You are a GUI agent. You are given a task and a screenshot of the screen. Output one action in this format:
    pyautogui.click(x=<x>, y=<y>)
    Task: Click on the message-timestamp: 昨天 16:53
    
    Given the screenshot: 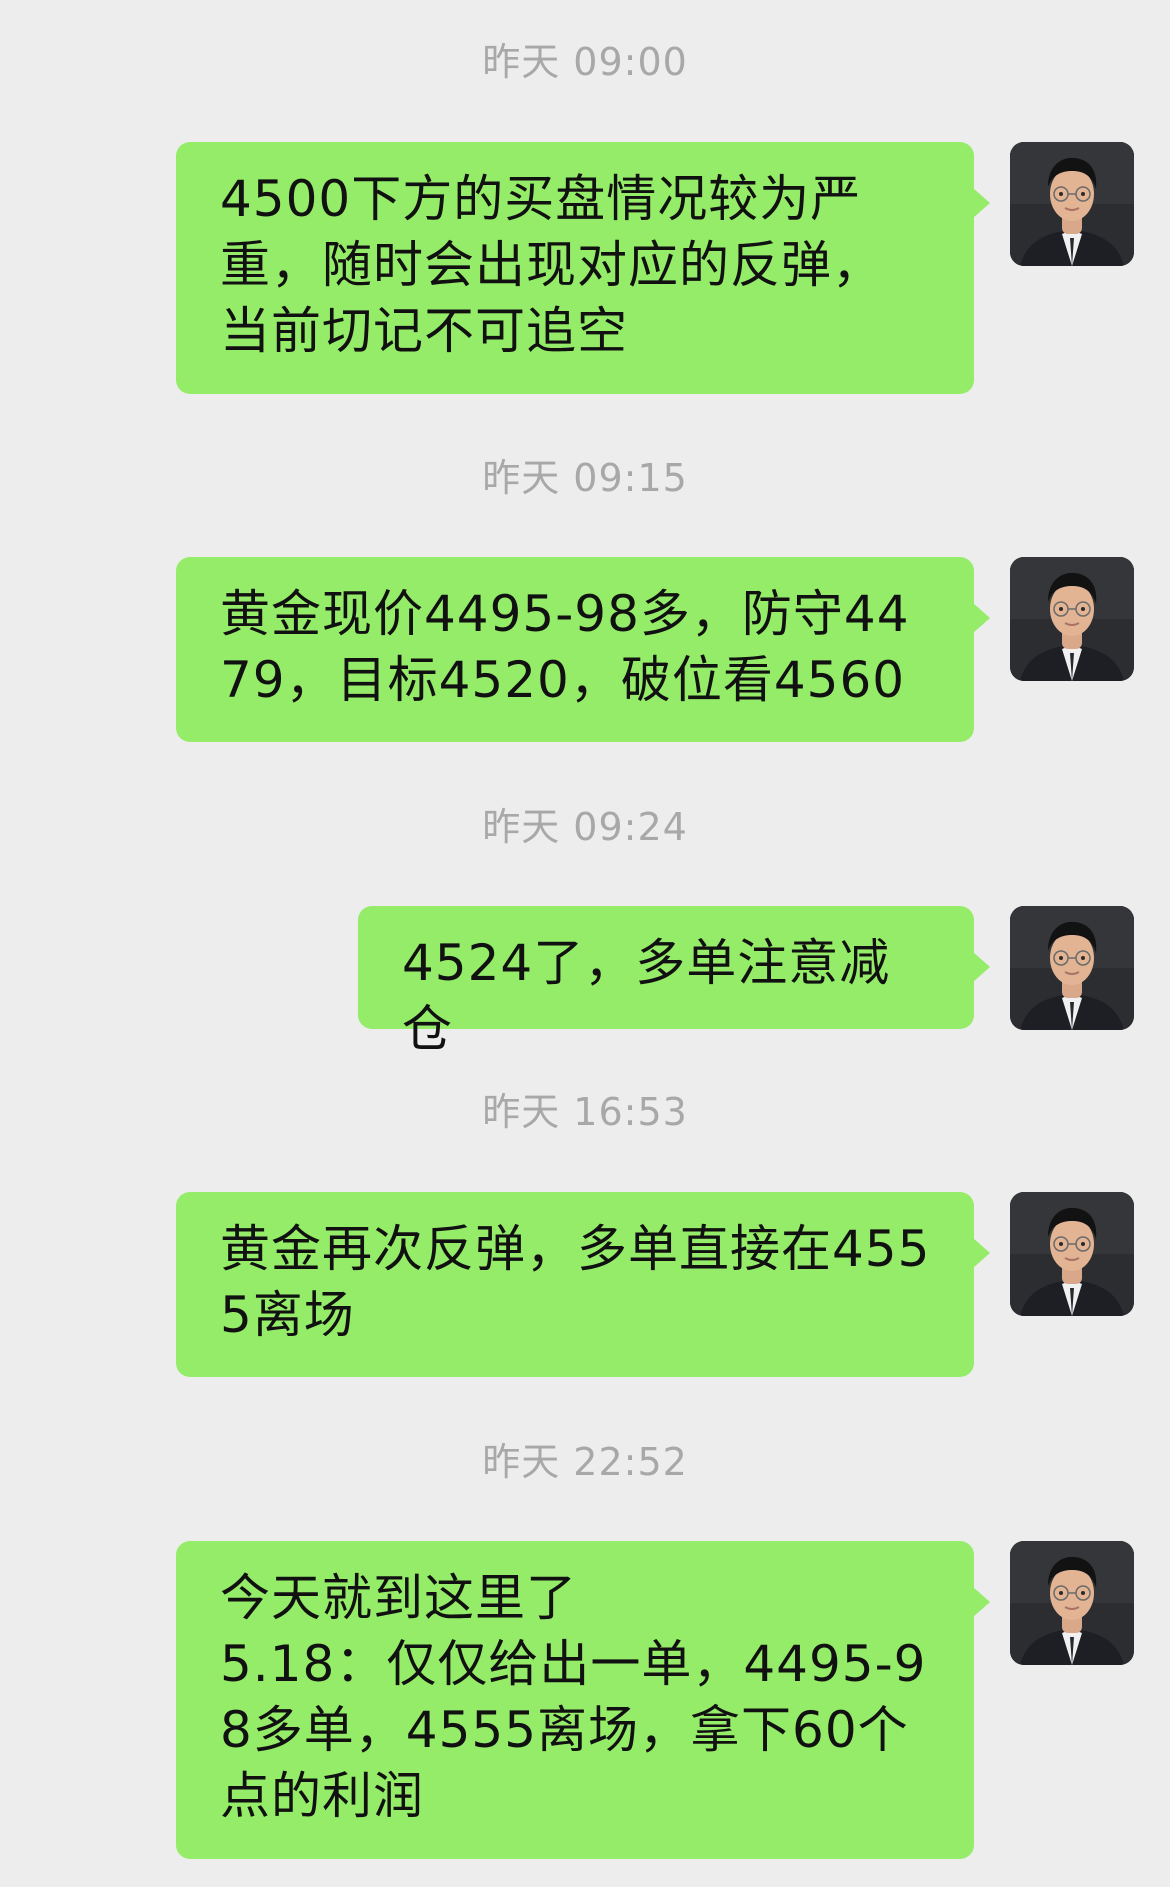 What is the action you would take?
    pyautogui.click(x=585, y=1112)
    